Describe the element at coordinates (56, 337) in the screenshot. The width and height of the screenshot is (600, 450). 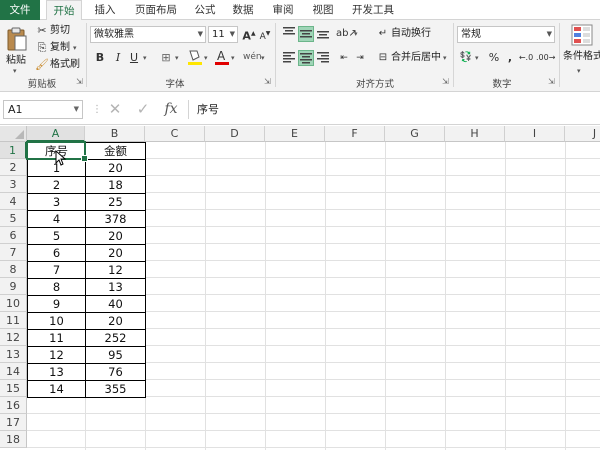
I see `table-cell: 11` at that location.